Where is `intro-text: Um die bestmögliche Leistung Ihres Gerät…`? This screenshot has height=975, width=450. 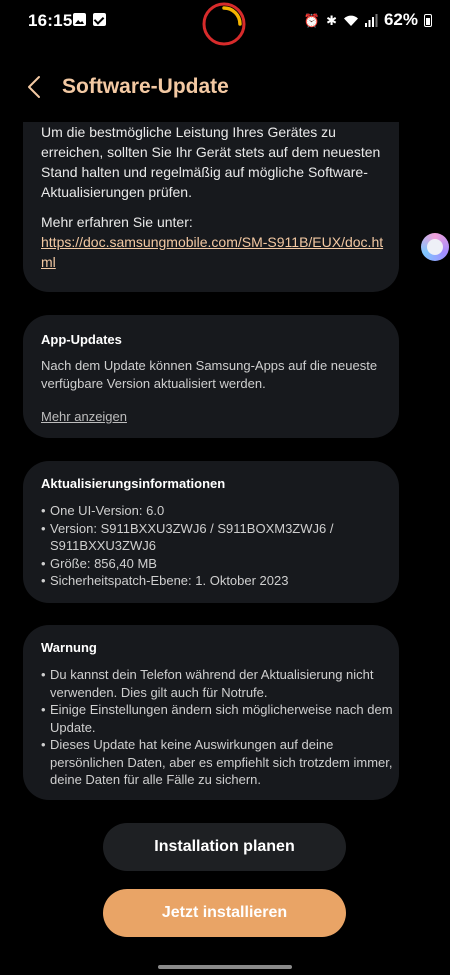 intro-text: Um die bestmögliche Leistung Ihres Gerät… is located at coordinates (211, 162).